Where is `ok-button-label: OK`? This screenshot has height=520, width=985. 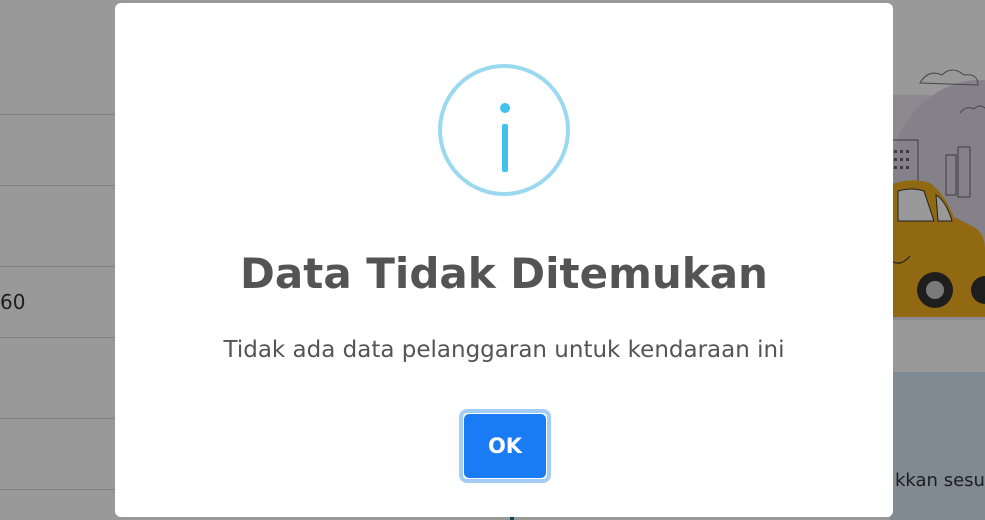
ok-button-label: OK is located at coordinates (505, 446).